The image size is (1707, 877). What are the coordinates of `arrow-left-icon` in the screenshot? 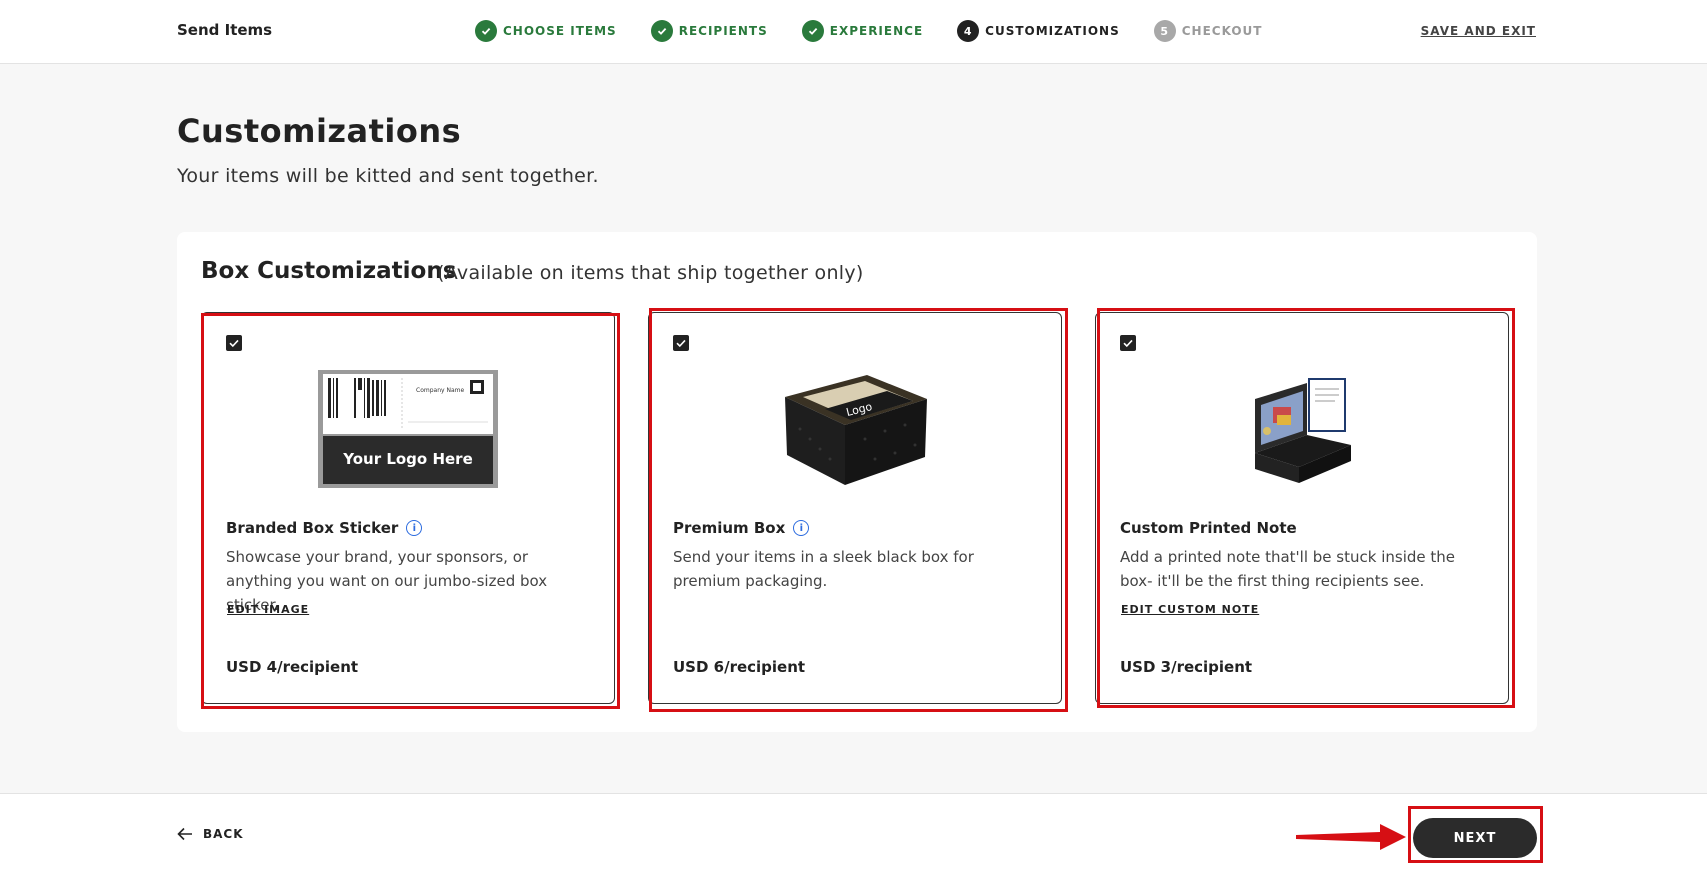 It's located at (184, 834).